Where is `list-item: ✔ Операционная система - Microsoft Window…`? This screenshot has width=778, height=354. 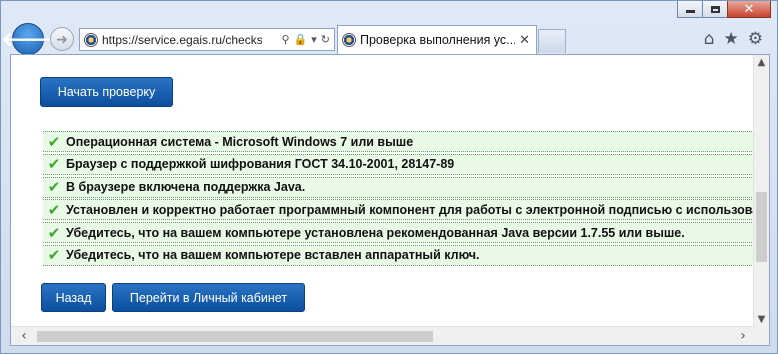 list-item: ✔ Операционная система - Microsoft Window… is located at coordinates (399, 141).